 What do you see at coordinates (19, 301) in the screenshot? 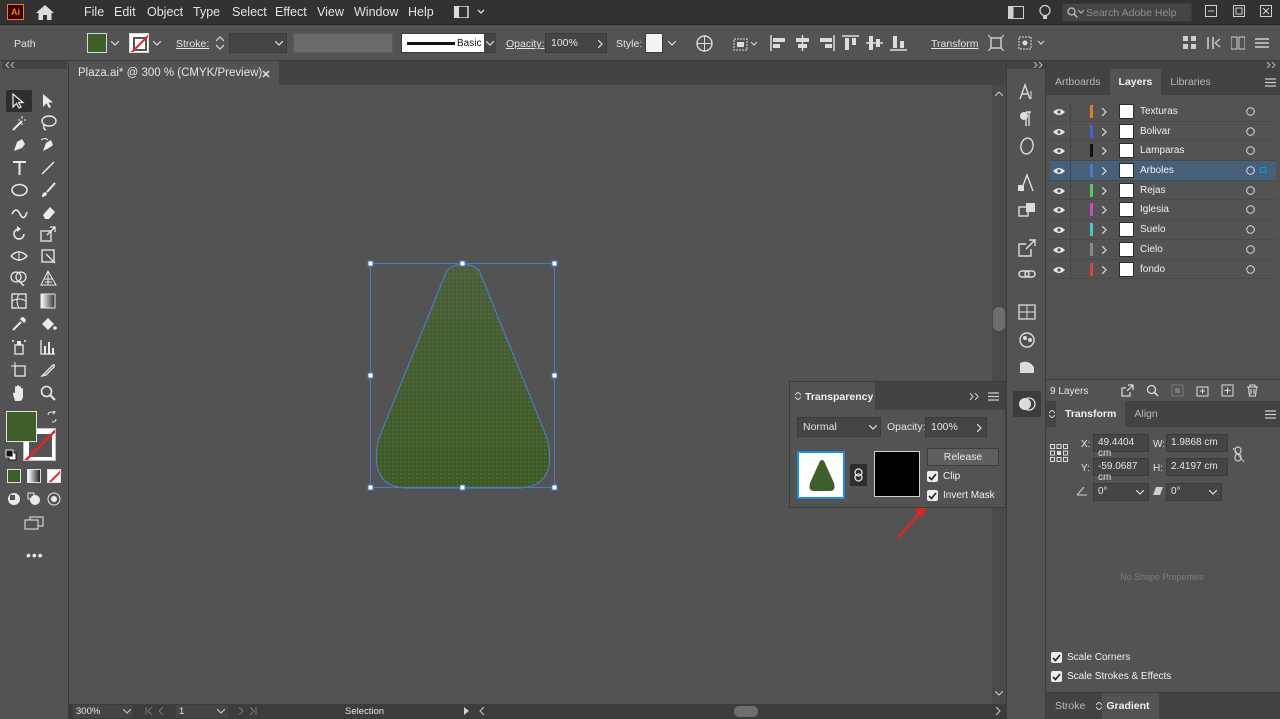
I see `mesh-tool` at bounding box center [19, 301].